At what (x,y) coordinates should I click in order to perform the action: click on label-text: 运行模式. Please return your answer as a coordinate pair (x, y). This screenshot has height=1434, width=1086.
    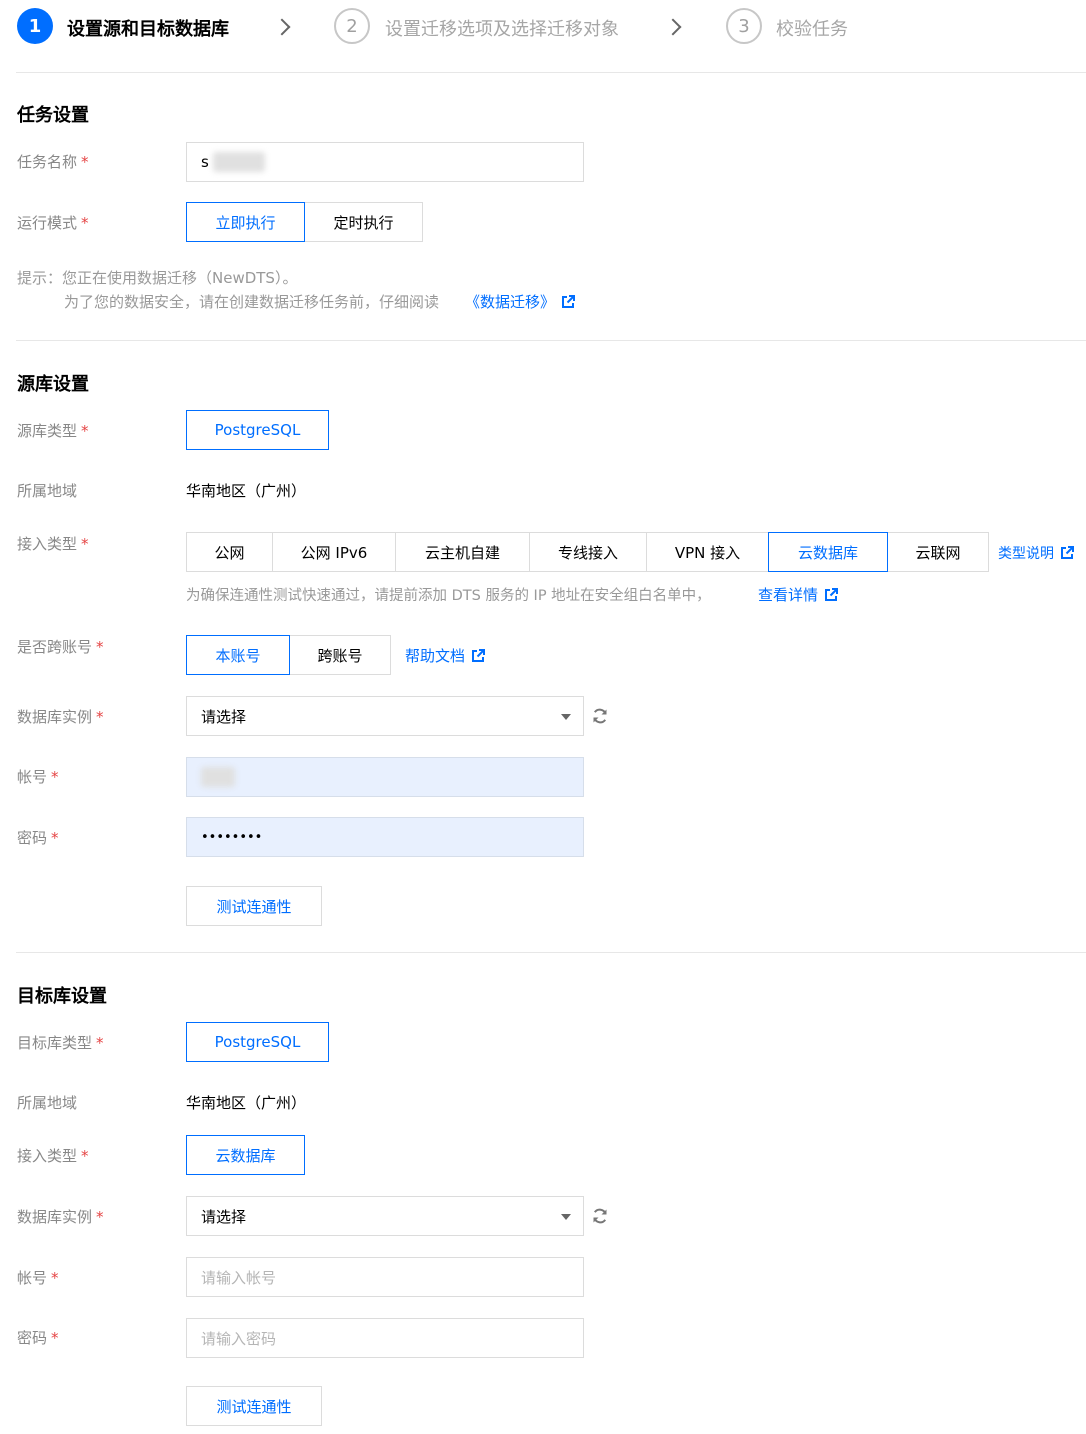
    Looking at the image, I should click on (47, 223).